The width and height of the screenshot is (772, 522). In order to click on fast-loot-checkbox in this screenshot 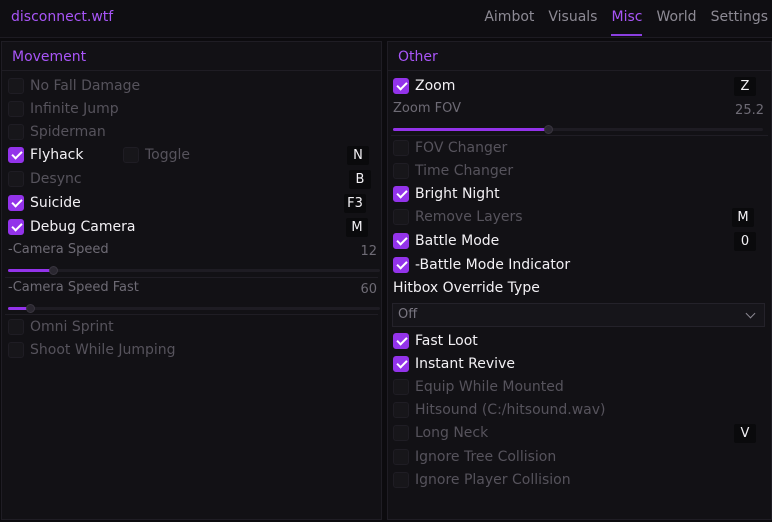, I will do `click(401, 341)`.